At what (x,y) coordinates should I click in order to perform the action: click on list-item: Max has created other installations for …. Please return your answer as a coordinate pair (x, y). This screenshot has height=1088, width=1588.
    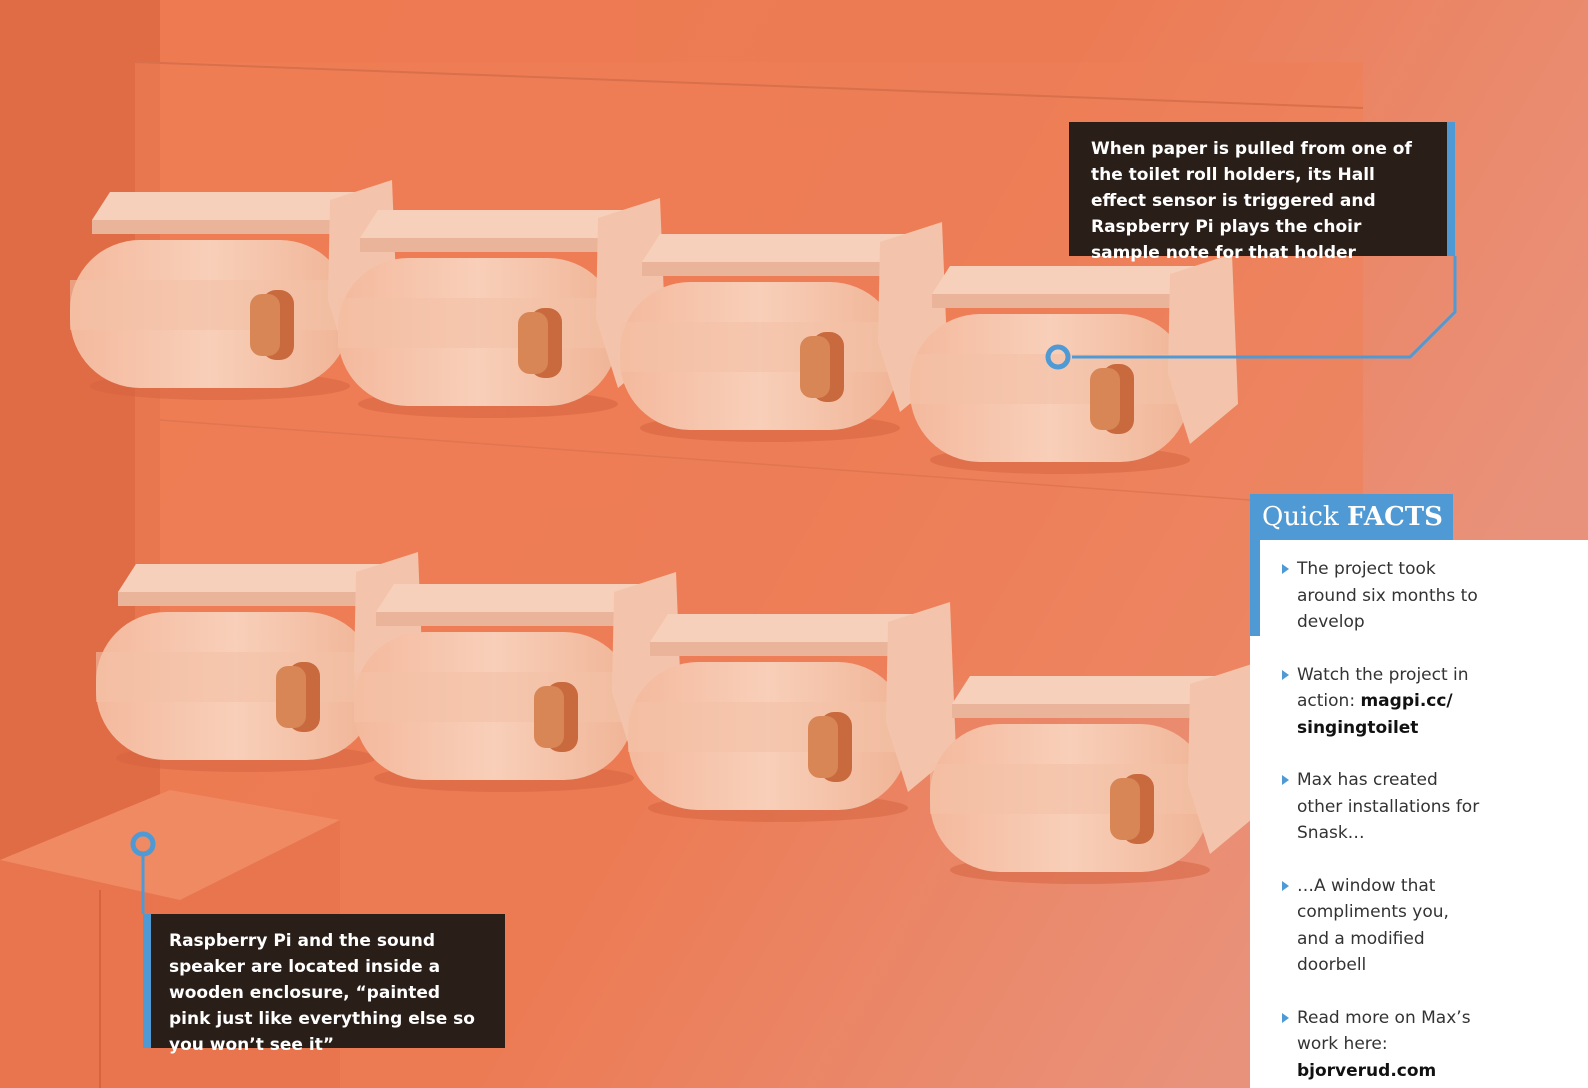
    Looking at the image, I should click on (1382, 807).